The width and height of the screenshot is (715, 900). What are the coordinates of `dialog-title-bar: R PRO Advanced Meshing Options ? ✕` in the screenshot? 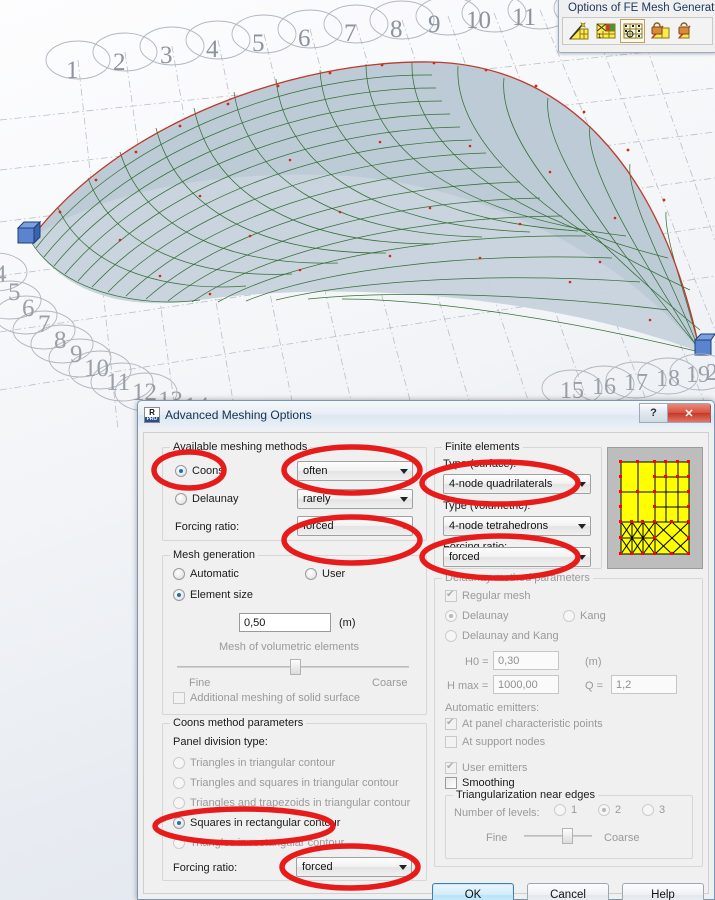 It's located at (426, 415).